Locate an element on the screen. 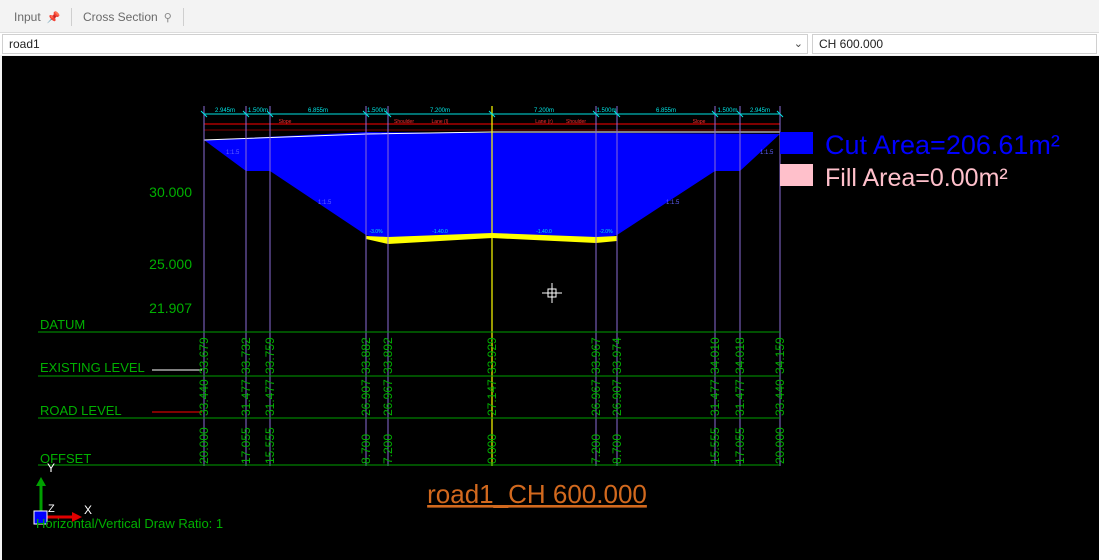 This screenshot has width=1099, height=560. tab-bar: Input 📌 Cross Section ⚲ is located at coordinates (549, 16).